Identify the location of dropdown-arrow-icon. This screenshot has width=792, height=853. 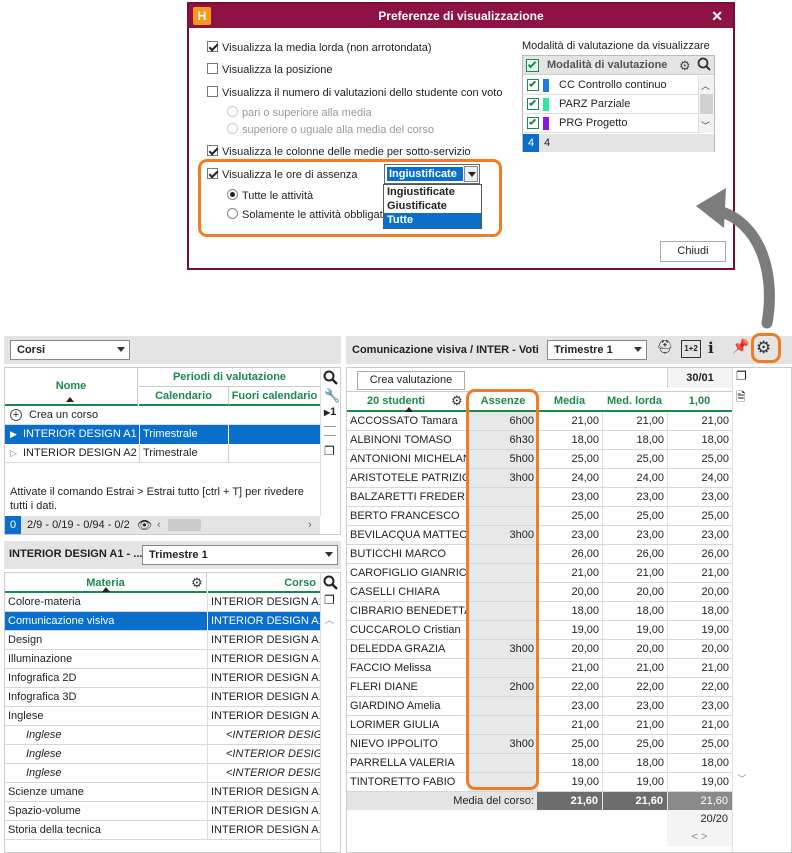
(471, 174).